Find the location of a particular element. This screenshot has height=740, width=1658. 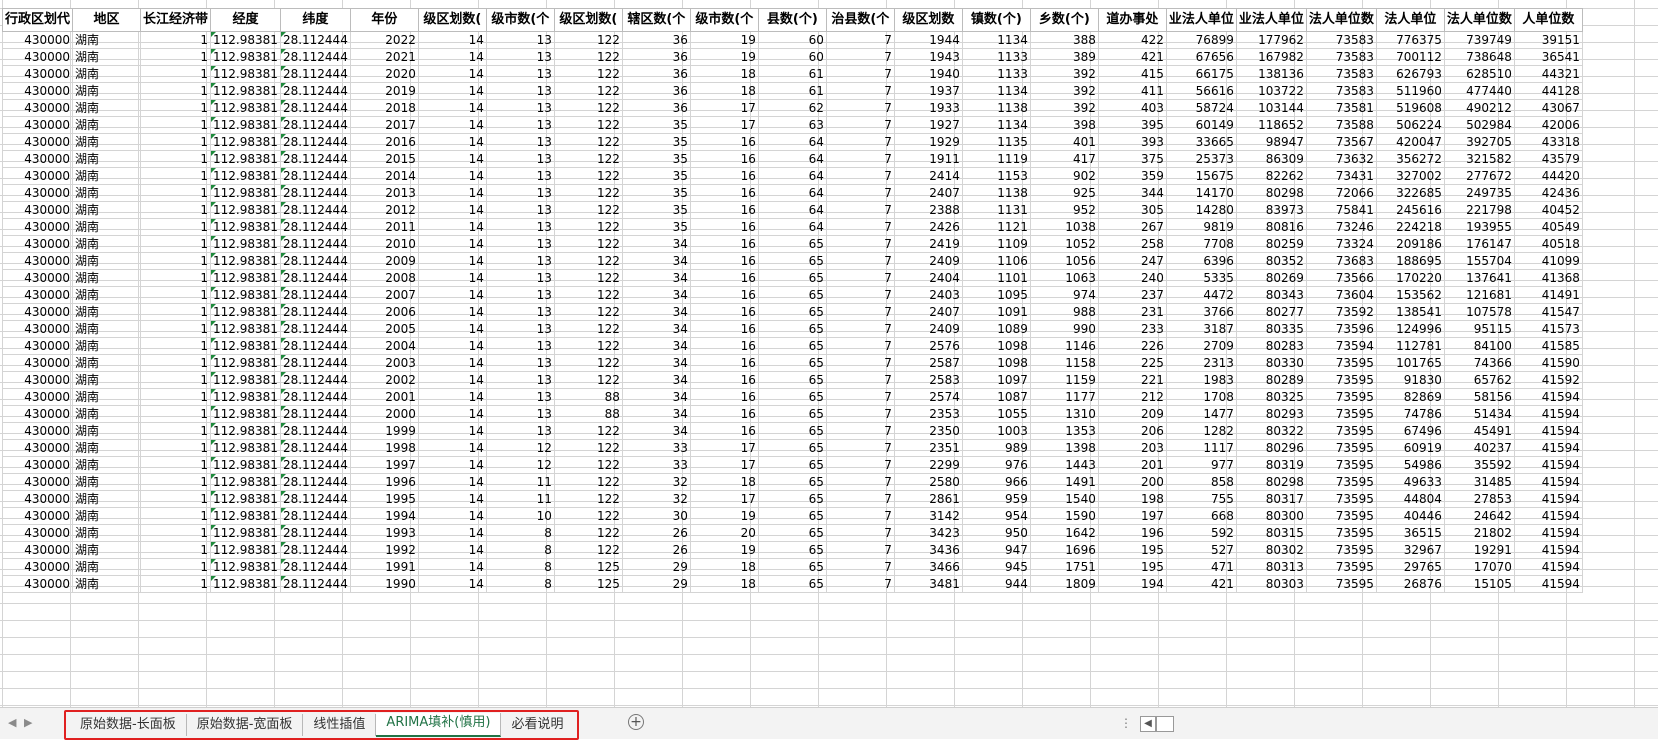

table-cell: 2709 is located at coordinates (1201, 346).